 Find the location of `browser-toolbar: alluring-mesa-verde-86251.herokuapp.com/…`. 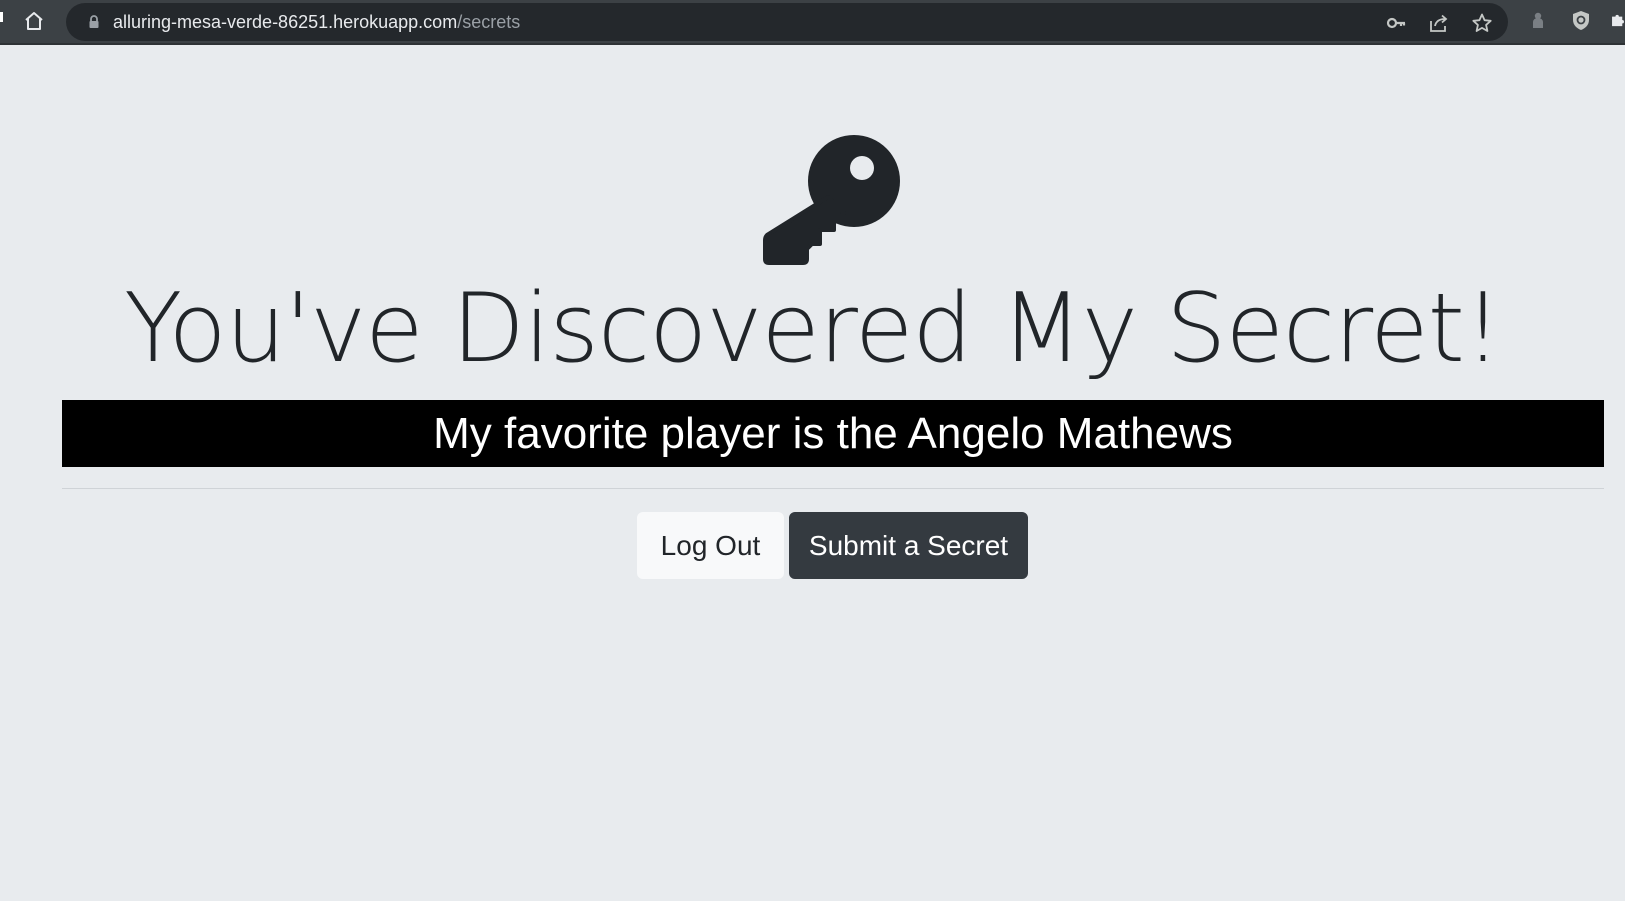

browser-toolbar: alluring-mesa-verde-86251.herokuapp.com/… is located at coordinates (812, 22).